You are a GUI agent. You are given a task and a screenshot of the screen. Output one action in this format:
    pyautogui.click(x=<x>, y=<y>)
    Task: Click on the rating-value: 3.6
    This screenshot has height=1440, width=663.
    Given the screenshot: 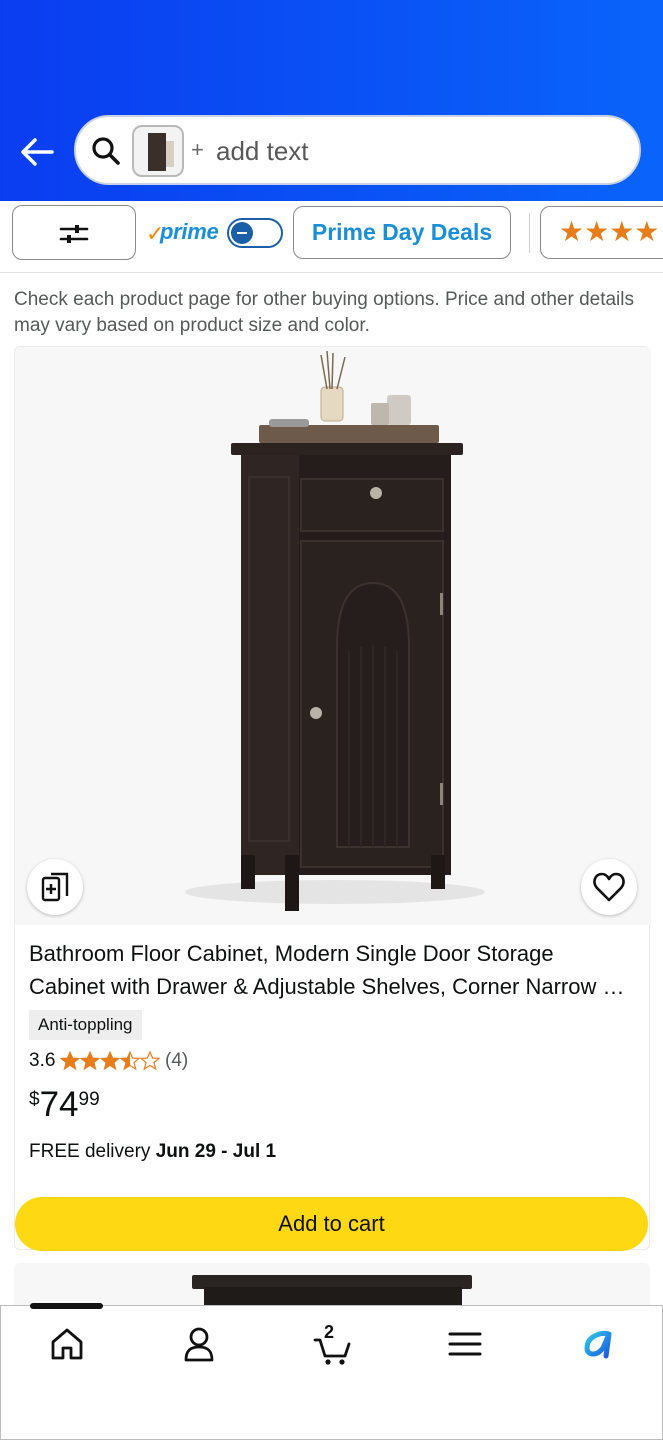 What is the action you would take?
    pyautogui.click(x=42, y=1060)
    